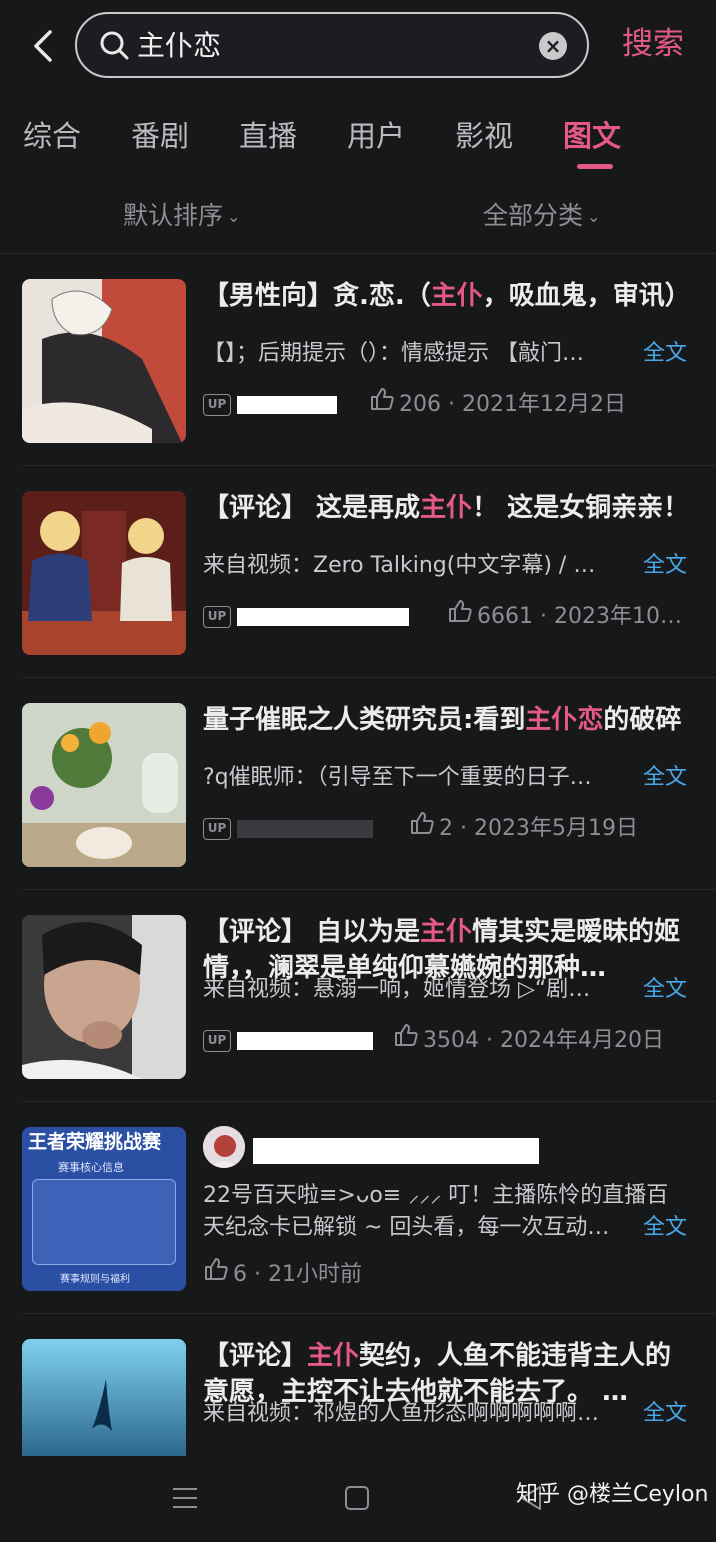  Describe the element at coordinates (332, 45) in the screenshot. I see `search-input: 主仆恋 ×` at that location.